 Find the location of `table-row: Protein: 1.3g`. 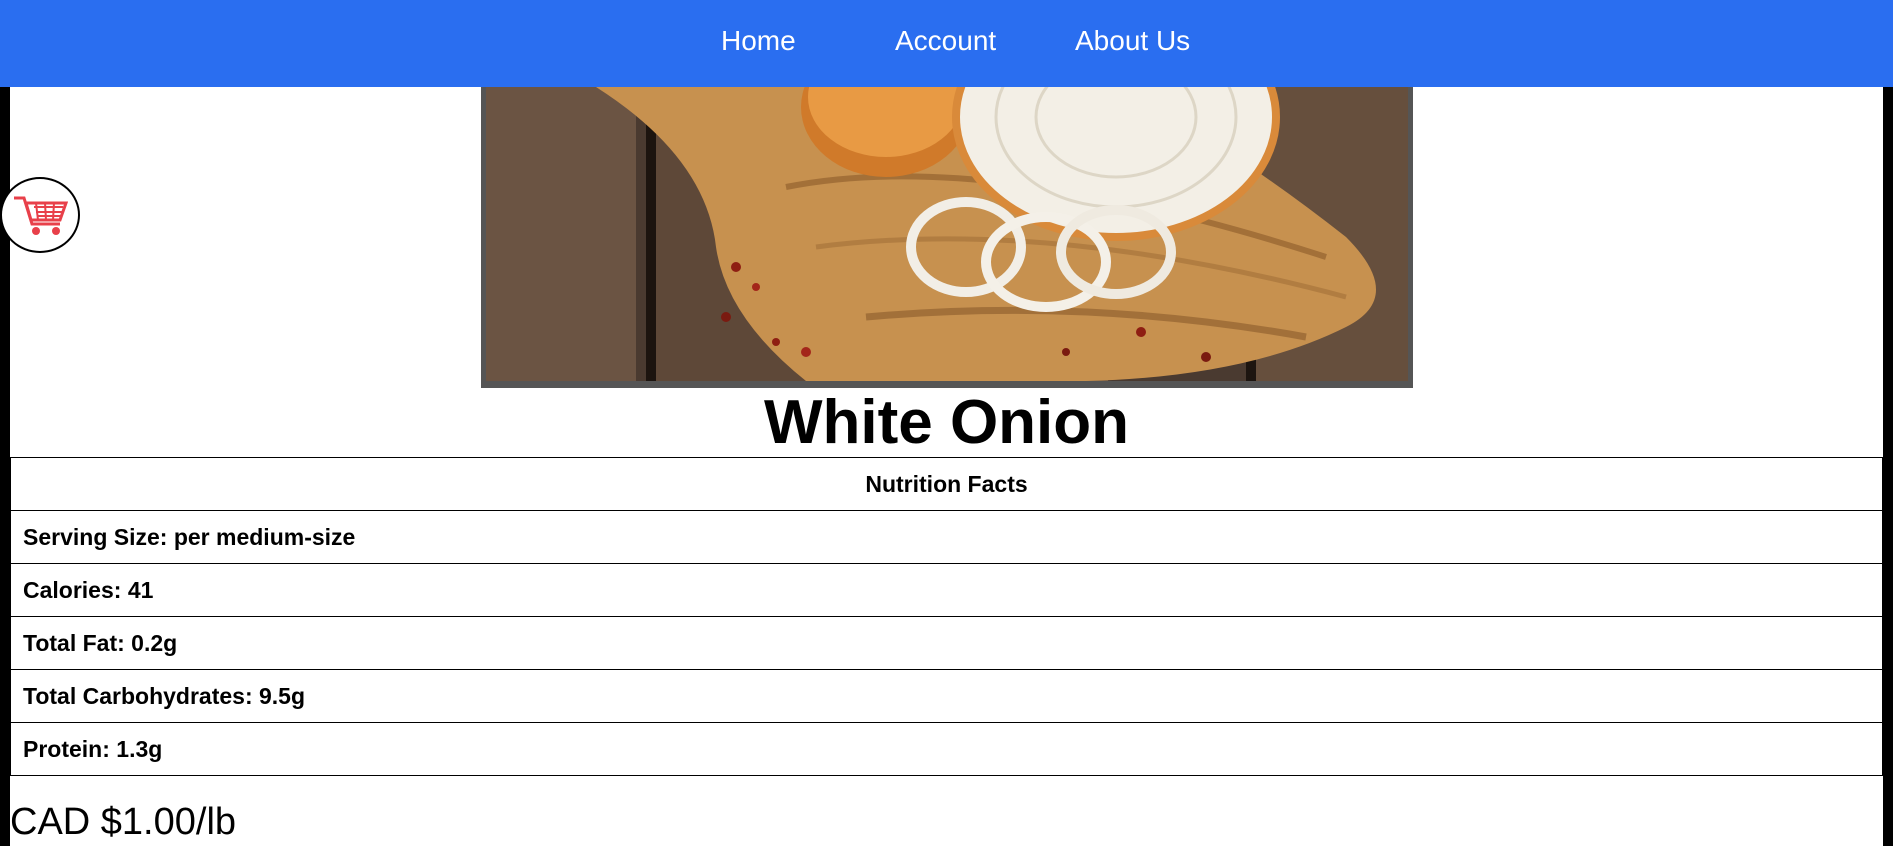

table-row: Protein: 1.3g is located at coordinates (946, 749).